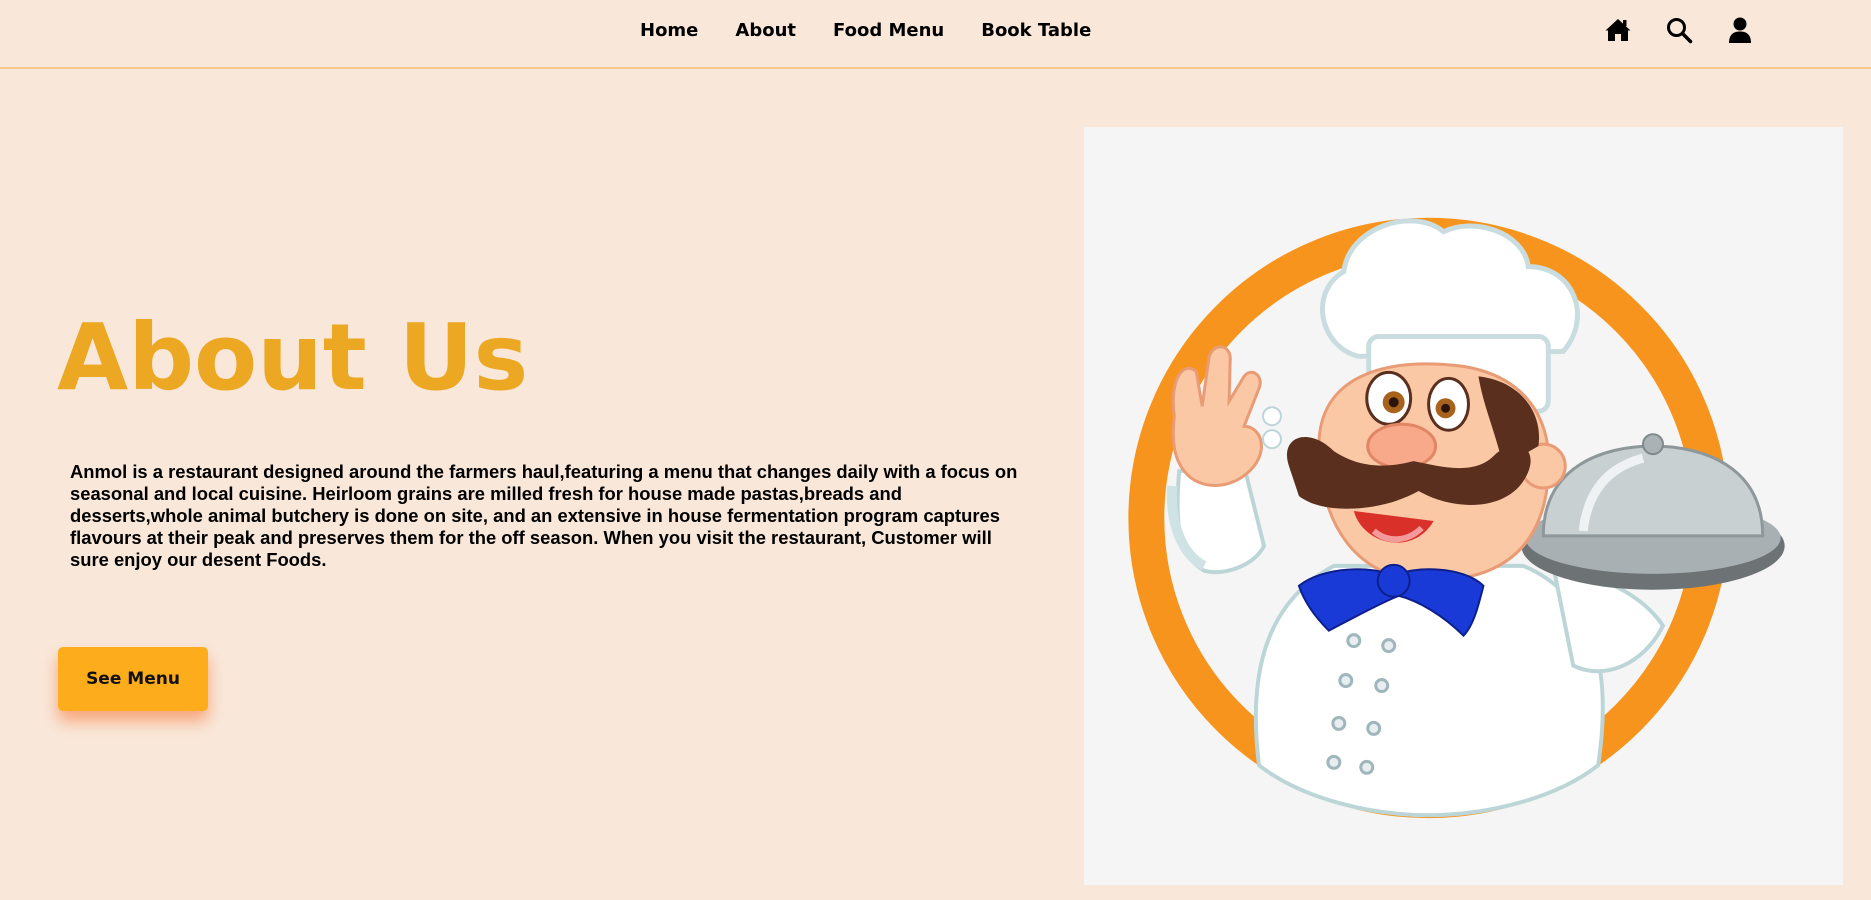 This screenshot has height=900, width=1871. Describe the element at coordinates (133, 679) in the screenshot. I see `see-menu-button: See Menu` at that location.